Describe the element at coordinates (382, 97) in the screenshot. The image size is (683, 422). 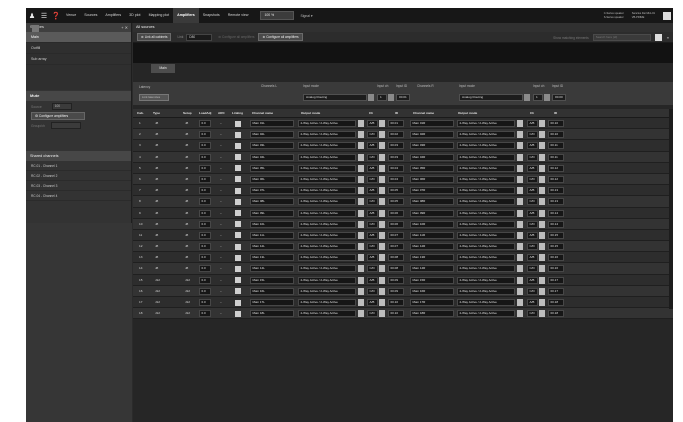
I see `input-ch-field-l: 1` at that location.